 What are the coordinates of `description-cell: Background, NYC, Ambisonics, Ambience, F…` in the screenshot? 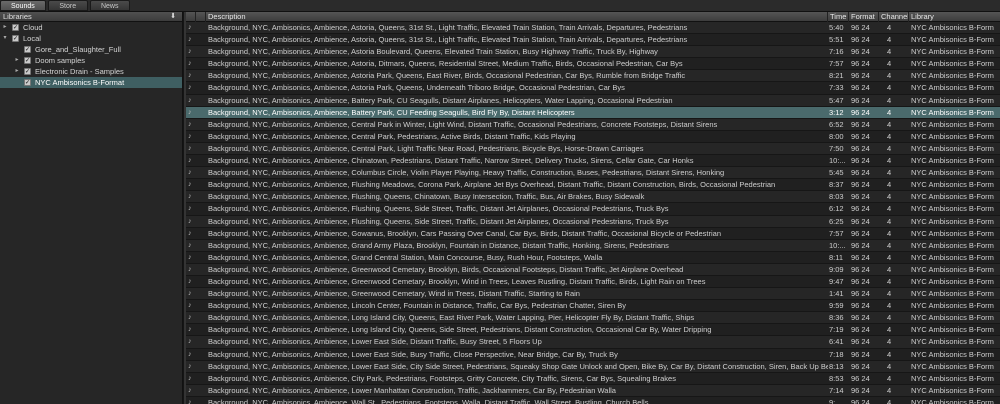 It's located at (492, 185).